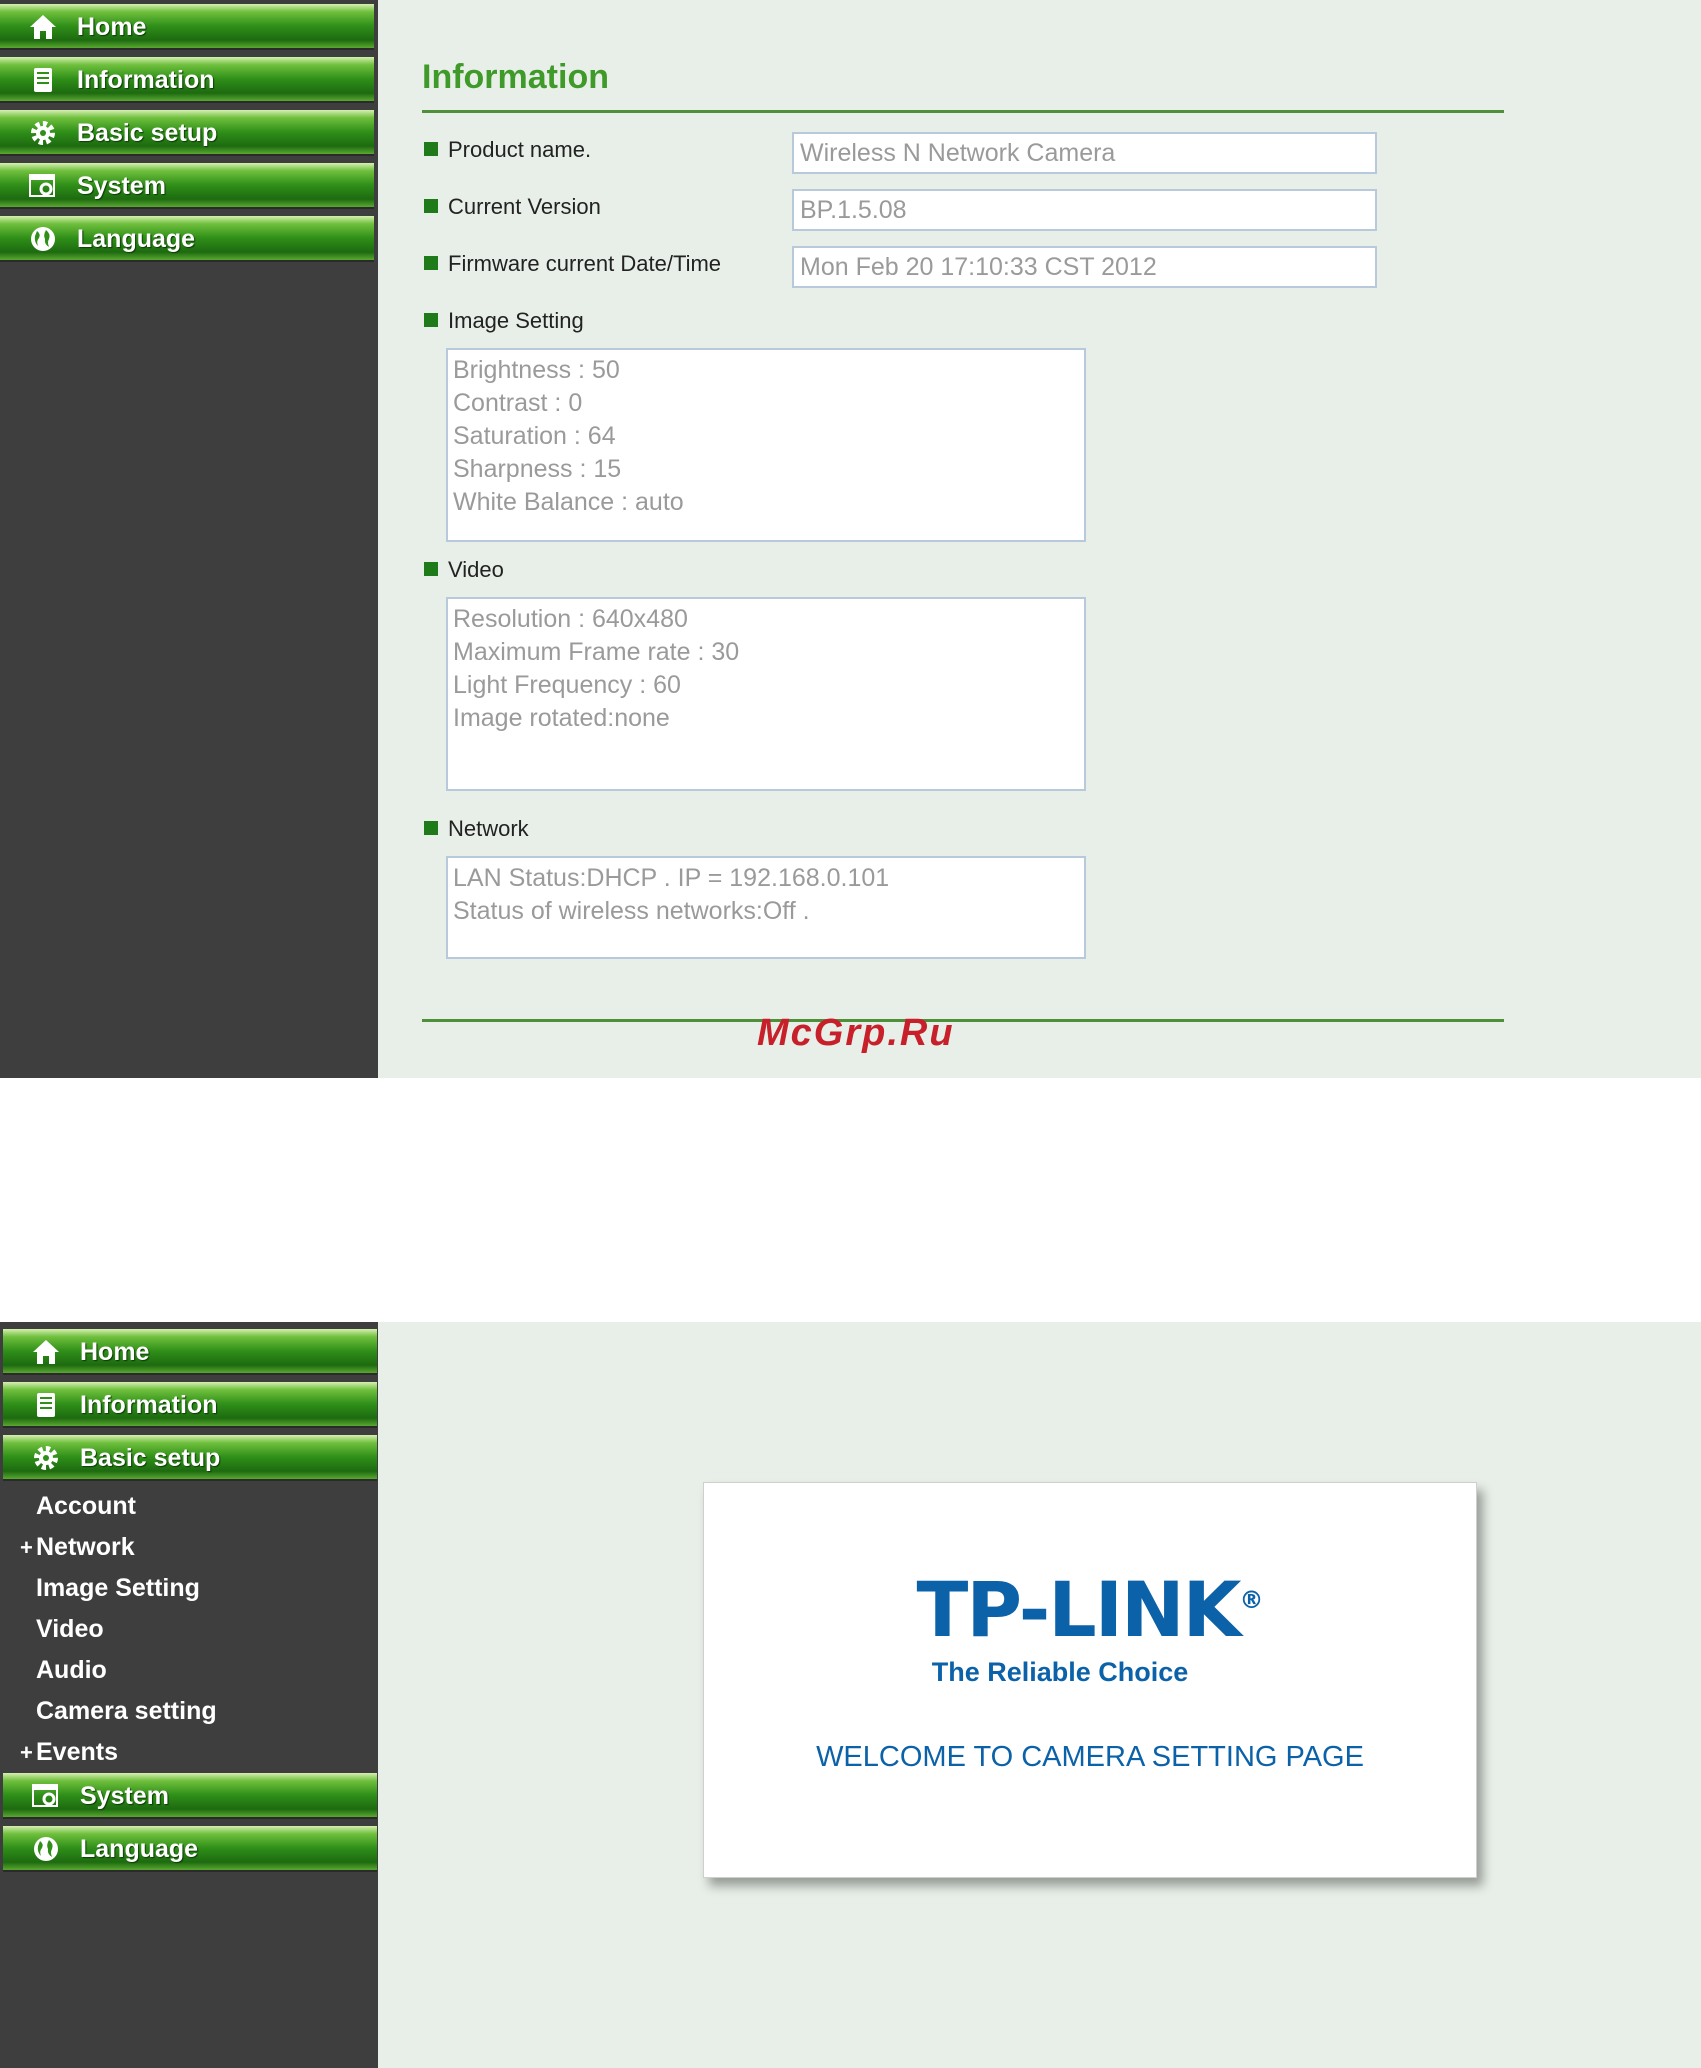 The width and height of the screenshot is (1701, 2068). What do you see at coordinates (536, 370) in the screenshot?
I see `text-line: Brightness : 50` at bounding box center [536, 370].